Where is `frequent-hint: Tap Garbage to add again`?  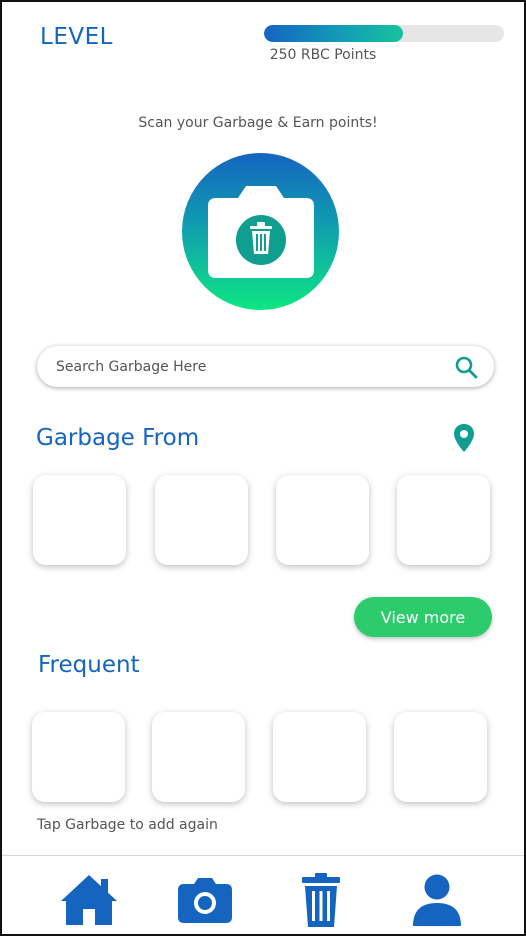
frequent-hint: Tap Garbage to add again is located at coordinates (127, 825).